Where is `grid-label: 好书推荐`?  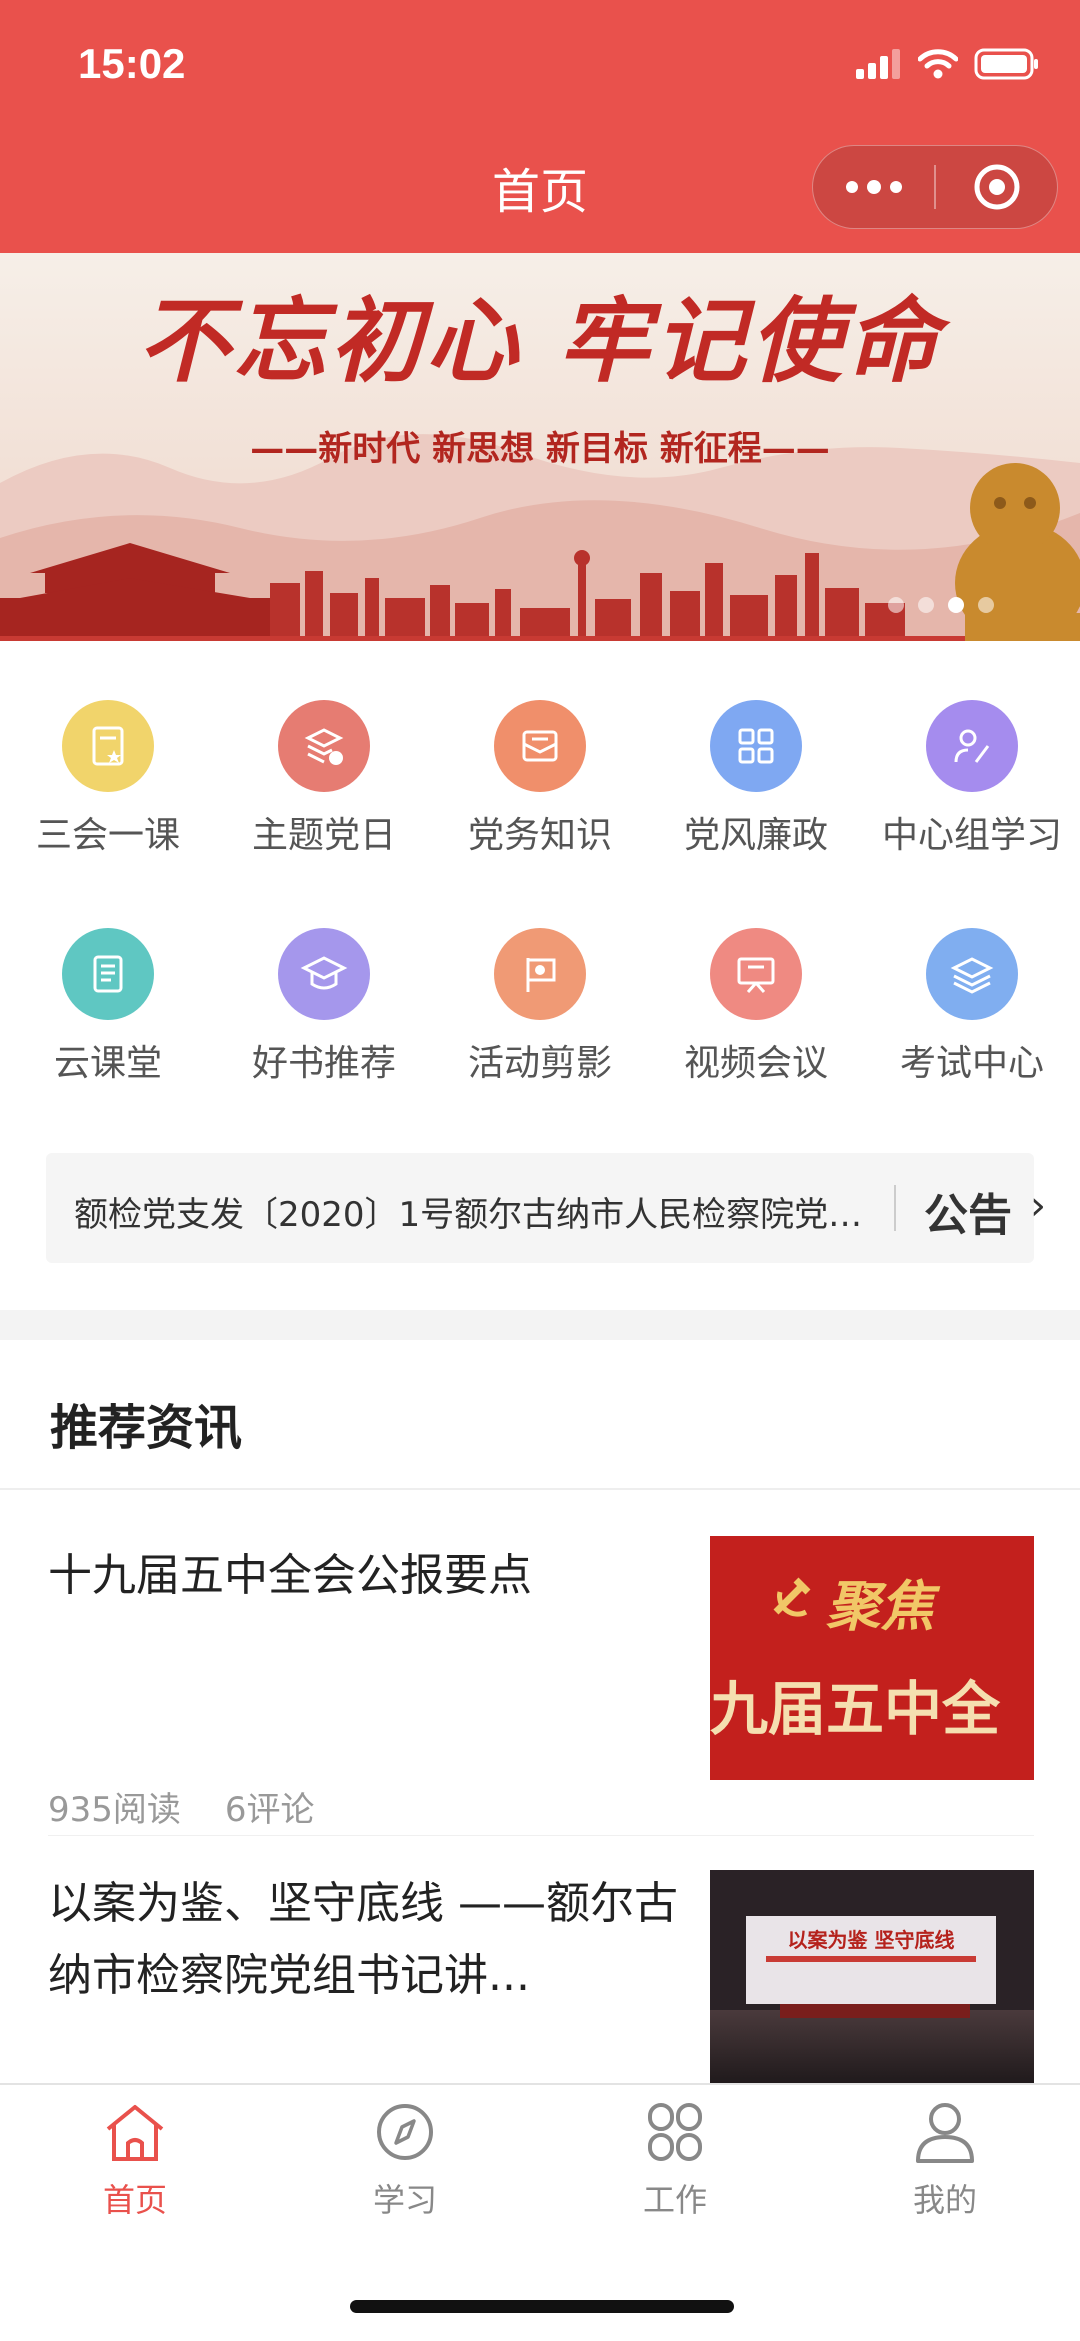 grid-label: 好书推荐 is located at coordinates (323, 1063).